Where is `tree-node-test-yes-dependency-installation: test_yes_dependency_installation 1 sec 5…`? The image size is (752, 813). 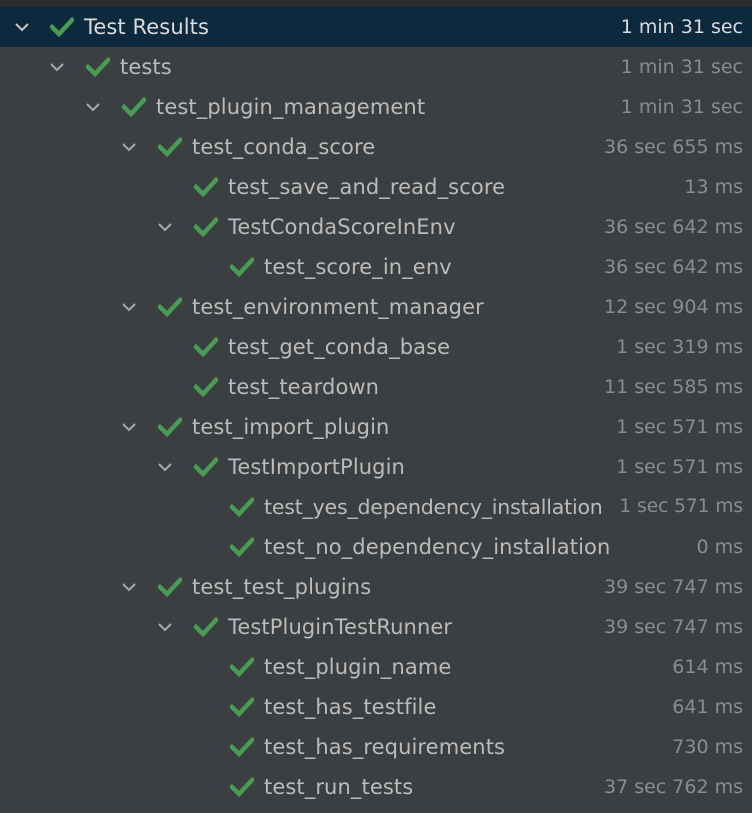 tree-node-test-yes-dependency-installation: test_yes_dependency_installation 1 sec 5… is located at coordinates (376, 507).